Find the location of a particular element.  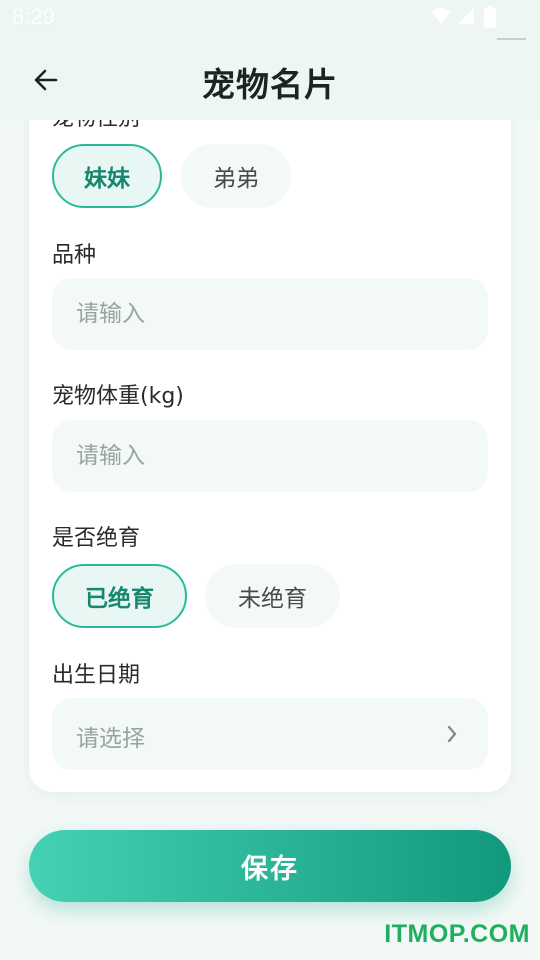

status-icons is located at coordinates (465, 17).